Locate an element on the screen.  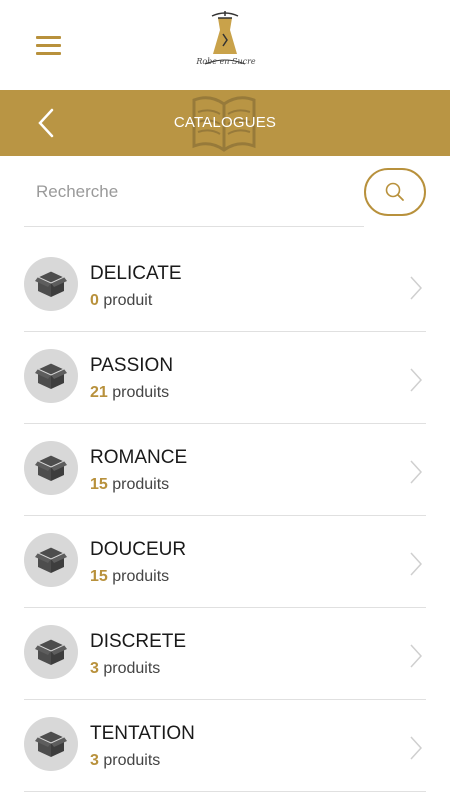
catalogue-row-discrete: DISCRETE 3 produits is located at coordinates (225, 654).